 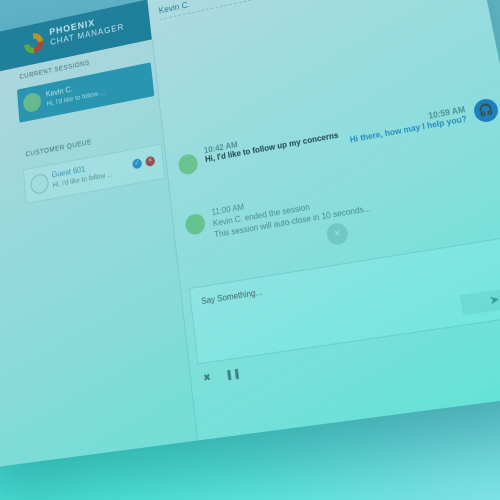 What do you see at coordinates (207, 378) in the screenshot?
I see `close-icon: ✖` at bounding box center [207, 378].